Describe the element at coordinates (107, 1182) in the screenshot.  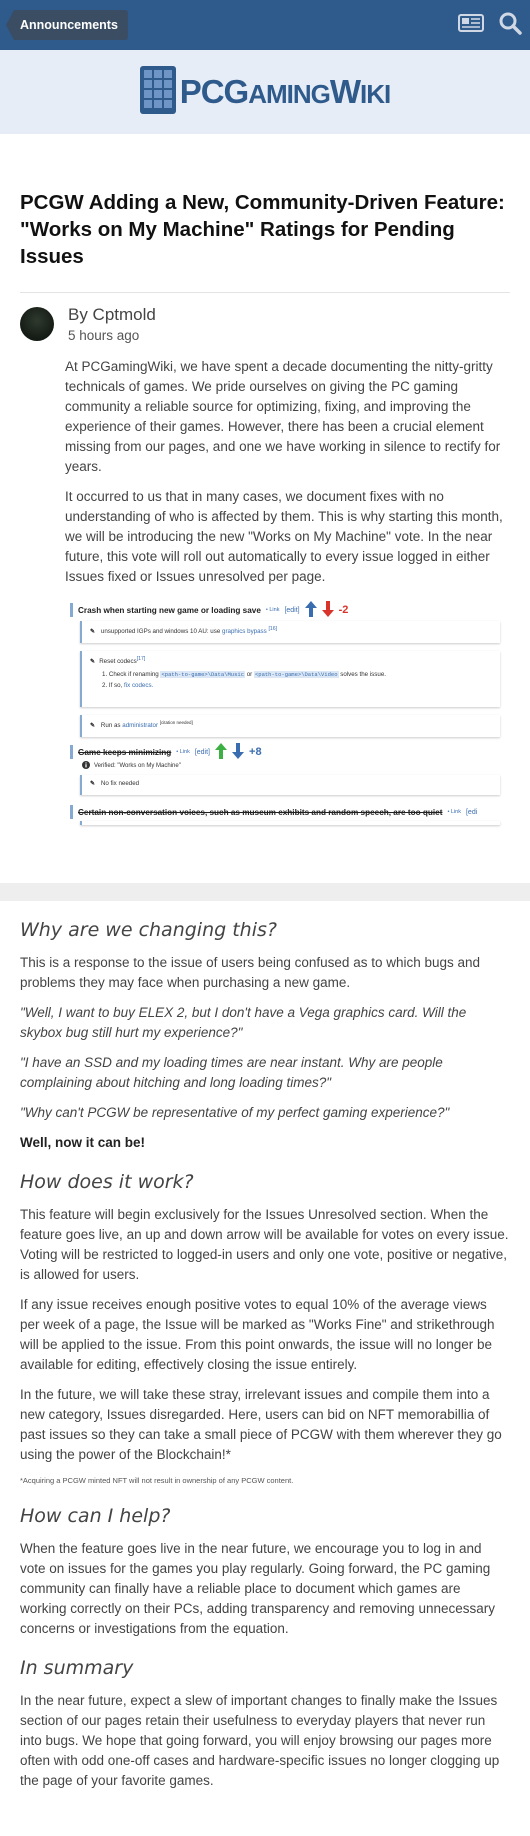
I see `section-heading: How does it work?` at that location.